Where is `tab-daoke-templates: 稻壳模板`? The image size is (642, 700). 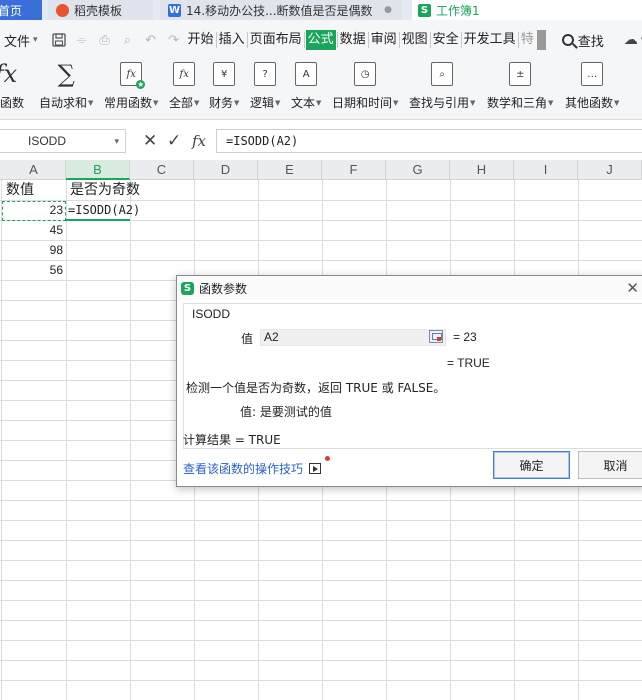
tab-daoke-templates: 稻壳模板 is located at coordinates (100, 10).